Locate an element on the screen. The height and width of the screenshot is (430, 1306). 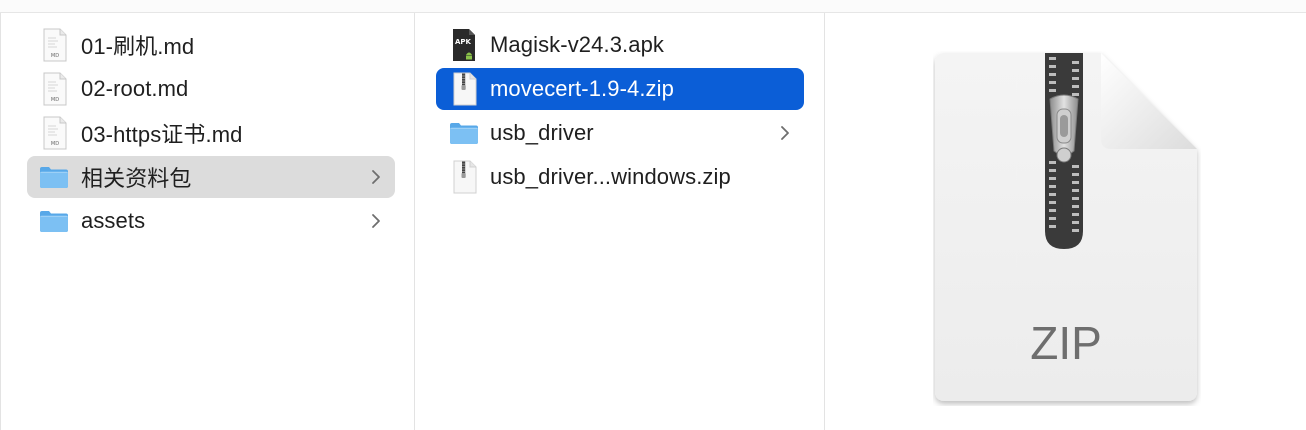
list-item-label: 02-root.md is located at coordinates (135, 88).